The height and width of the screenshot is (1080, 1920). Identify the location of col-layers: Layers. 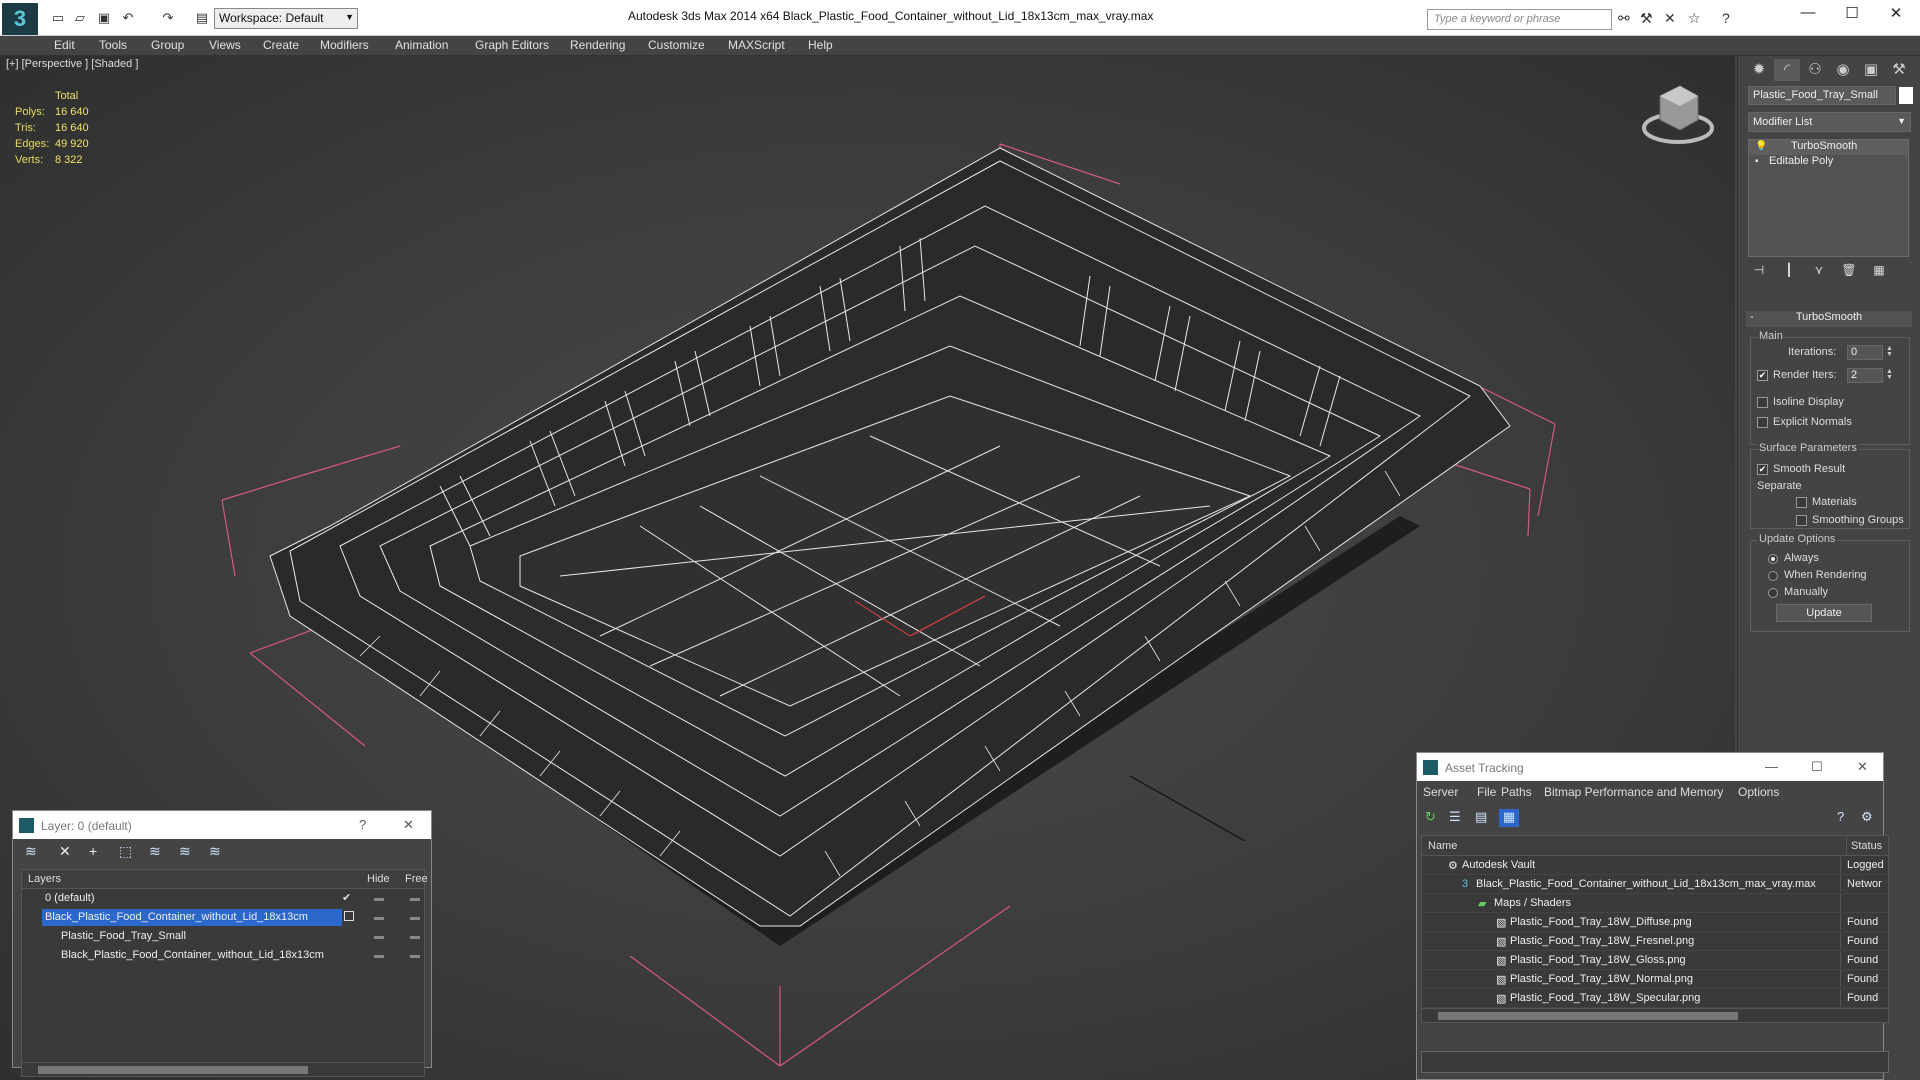
(44, 879).